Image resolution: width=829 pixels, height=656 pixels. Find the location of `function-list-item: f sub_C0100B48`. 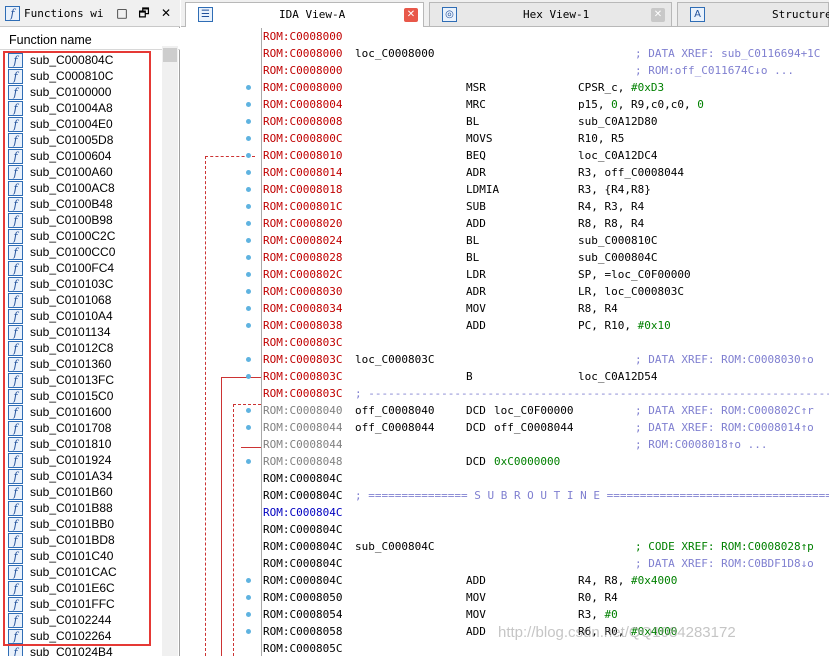

function-list-item: f sub_C0100B48 is located at coordinates (80, 204).